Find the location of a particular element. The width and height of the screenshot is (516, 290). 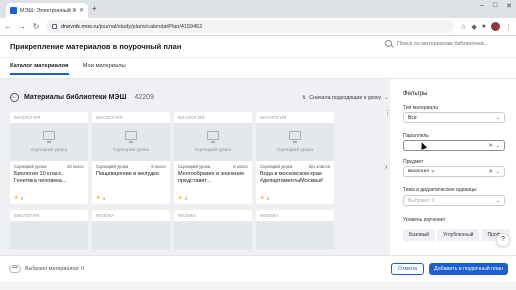

subject-select: Биология ✕ ✕ ⌄ is located at coordinates (454, 171).